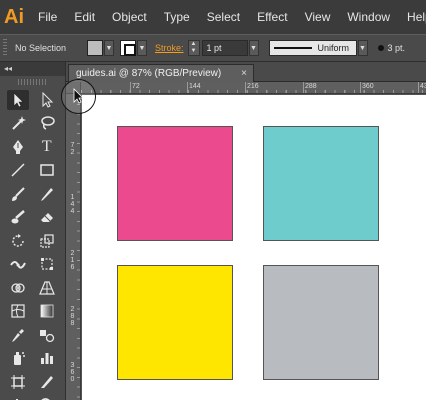  I want to click on ruler-label: 7 2, so click(72, 149).